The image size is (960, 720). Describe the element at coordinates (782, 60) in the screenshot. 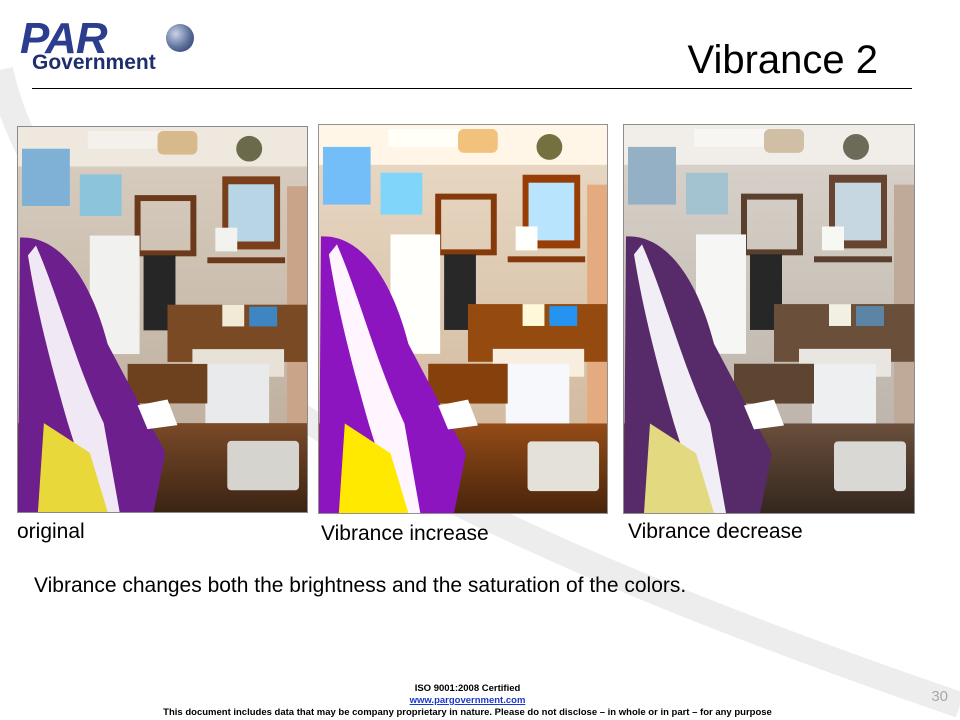

I see `slide-title: Vibrance 2` at that location.